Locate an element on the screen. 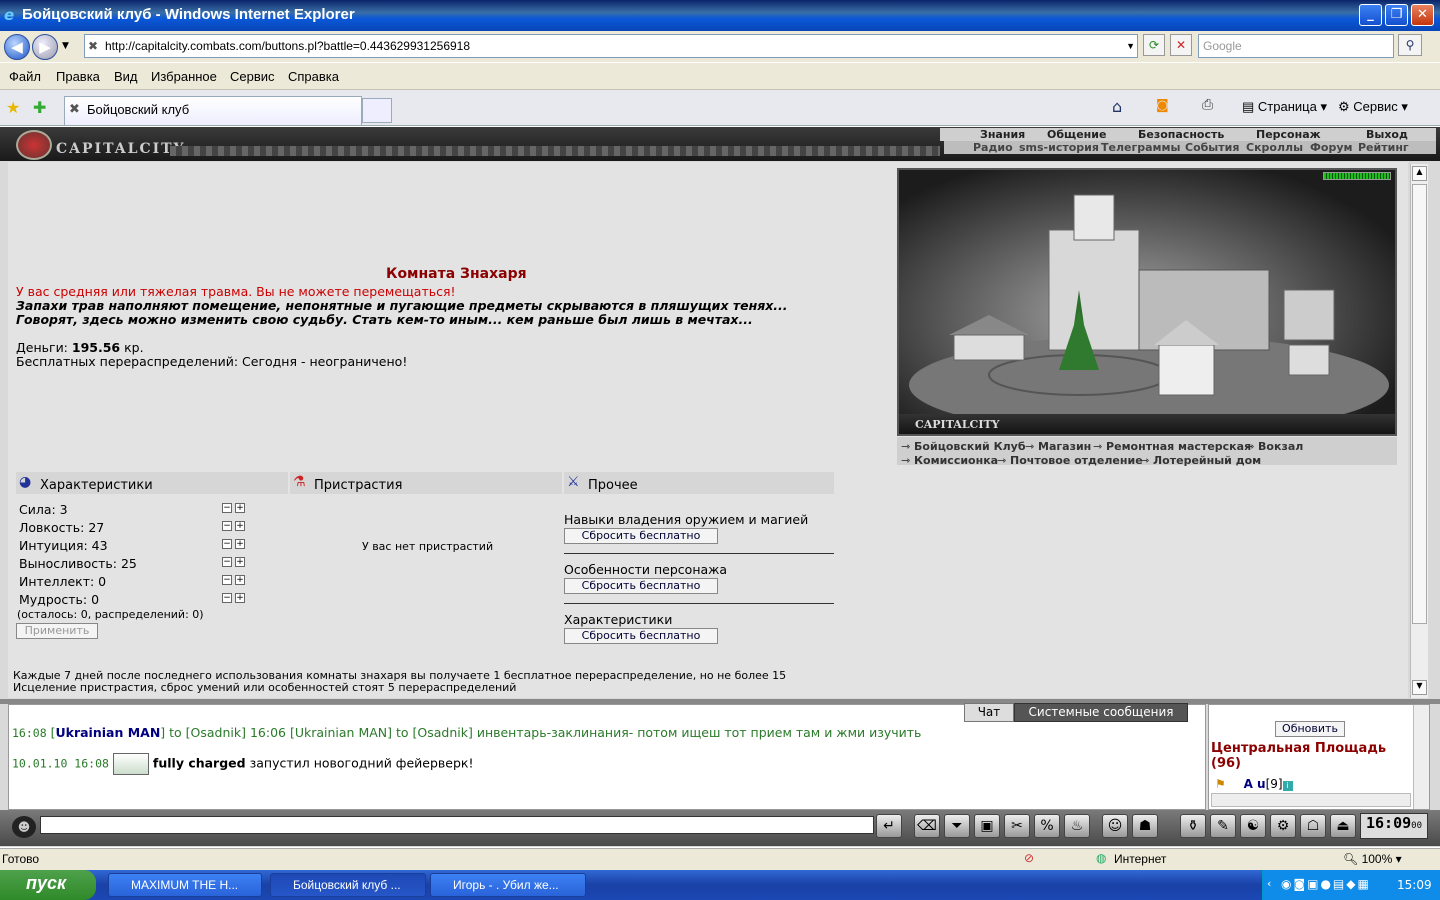  menu-favorites: Избранное is located at coordinates (184, 76).